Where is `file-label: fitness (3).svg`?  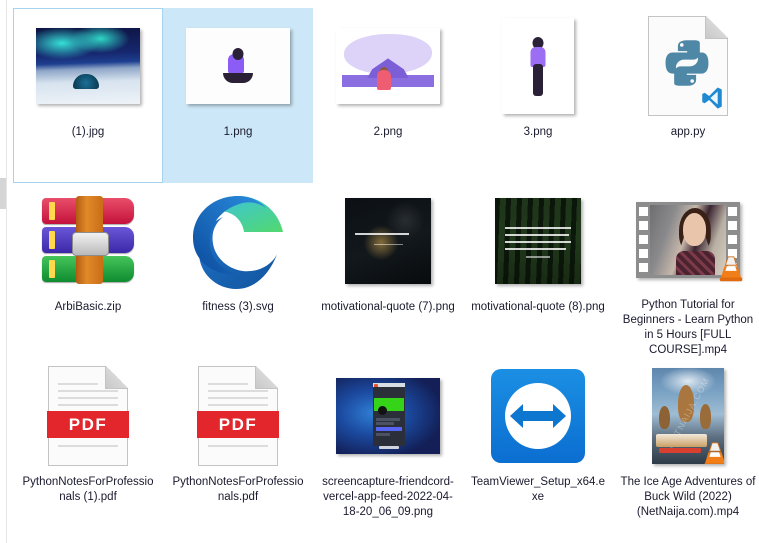
file-label: fitness (3).svg is located at coordinates (238, 307).